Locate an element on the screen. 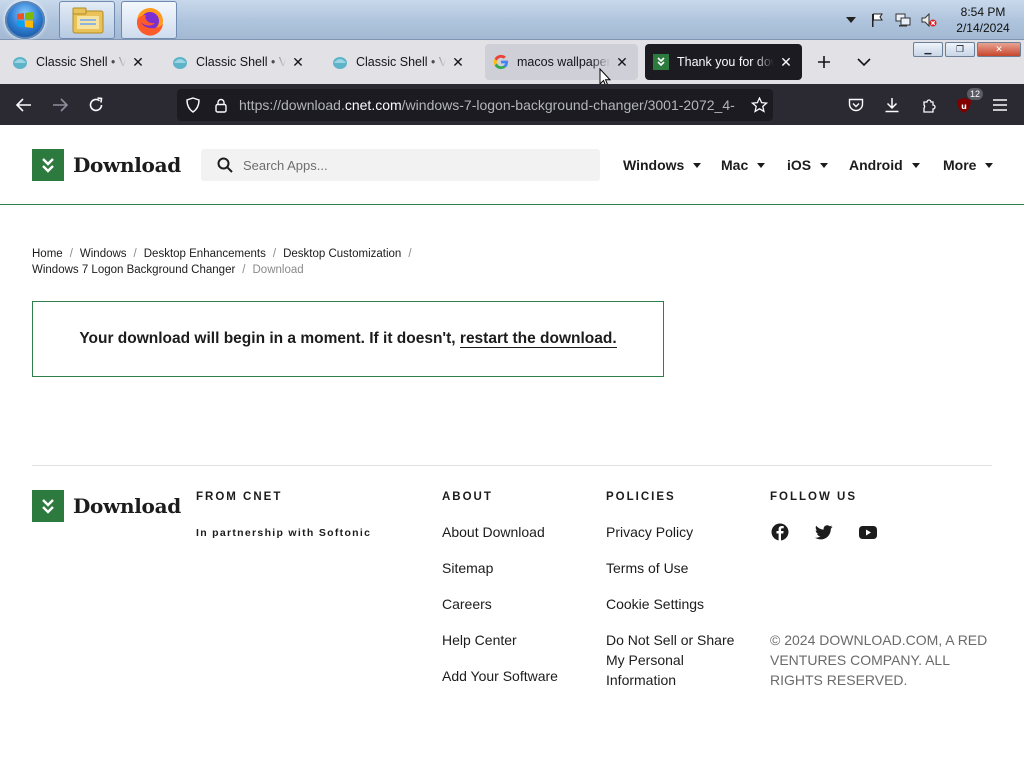  breadcrumb-app: Windows 7 Logon Background Changer is located at coordinates (133, 270).